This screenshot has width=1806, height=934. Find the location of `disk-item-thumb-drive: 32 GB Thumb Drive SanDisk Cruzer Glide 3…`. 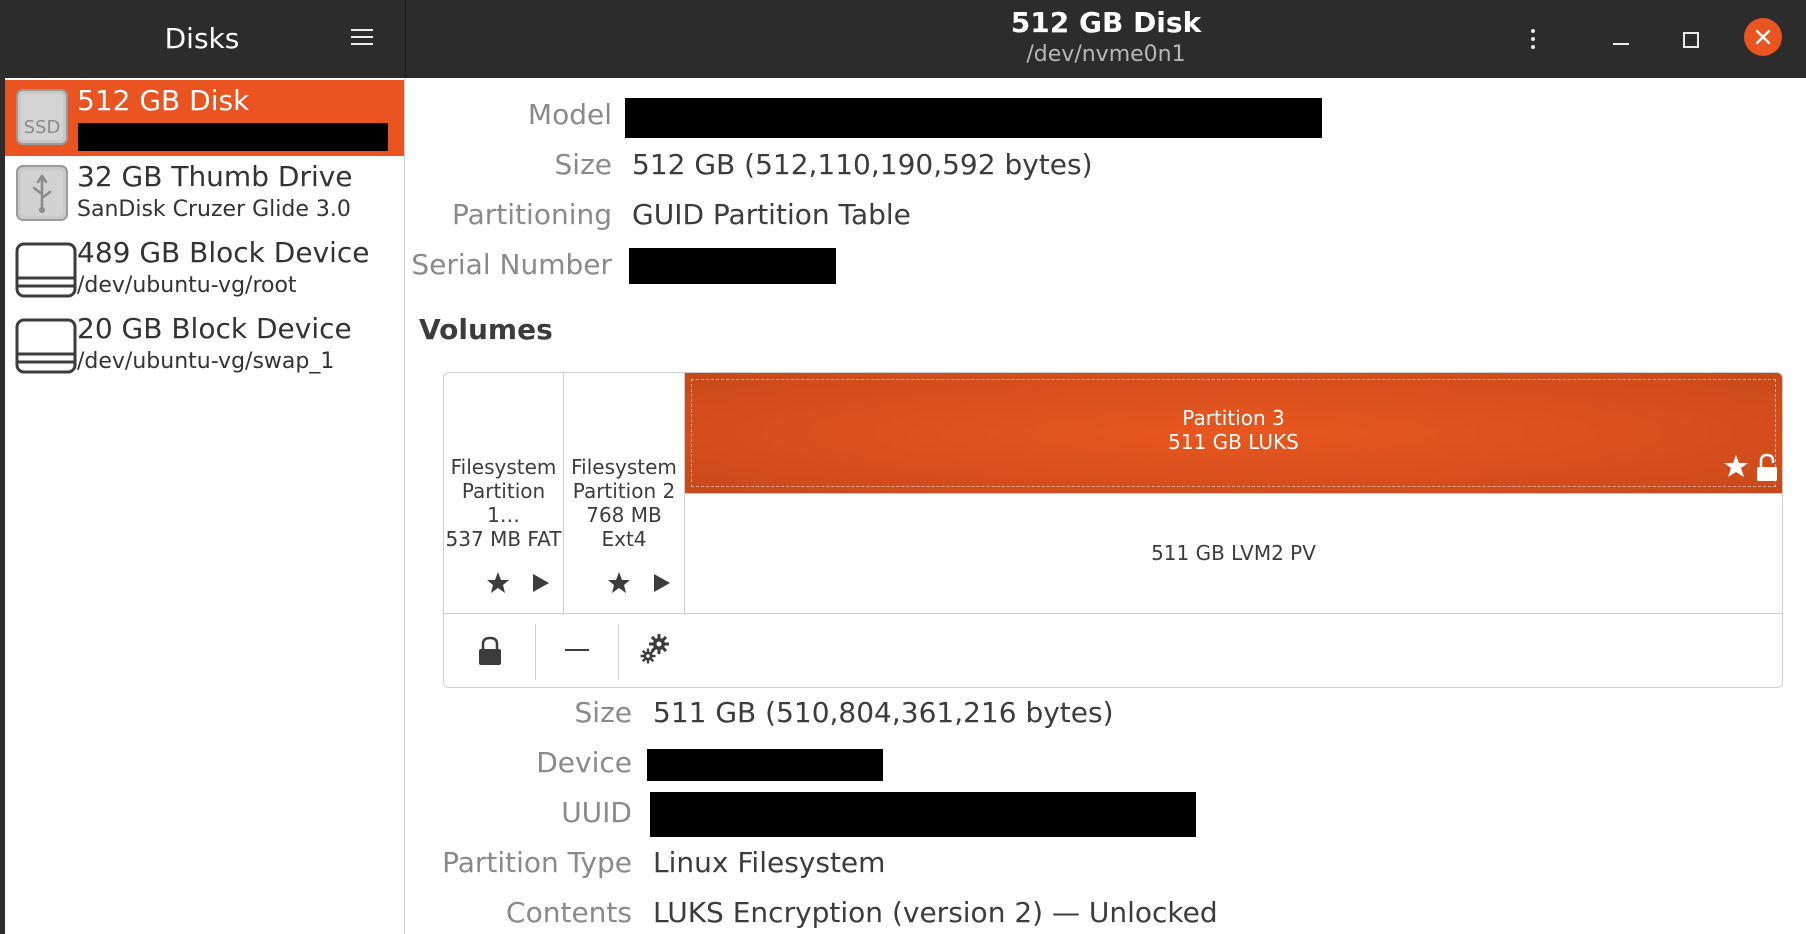

disk-item-thumb-drive: 32 GB Thumb Drive SanDisk Cruzer Glide 3… is located at coordinates (204, 194).